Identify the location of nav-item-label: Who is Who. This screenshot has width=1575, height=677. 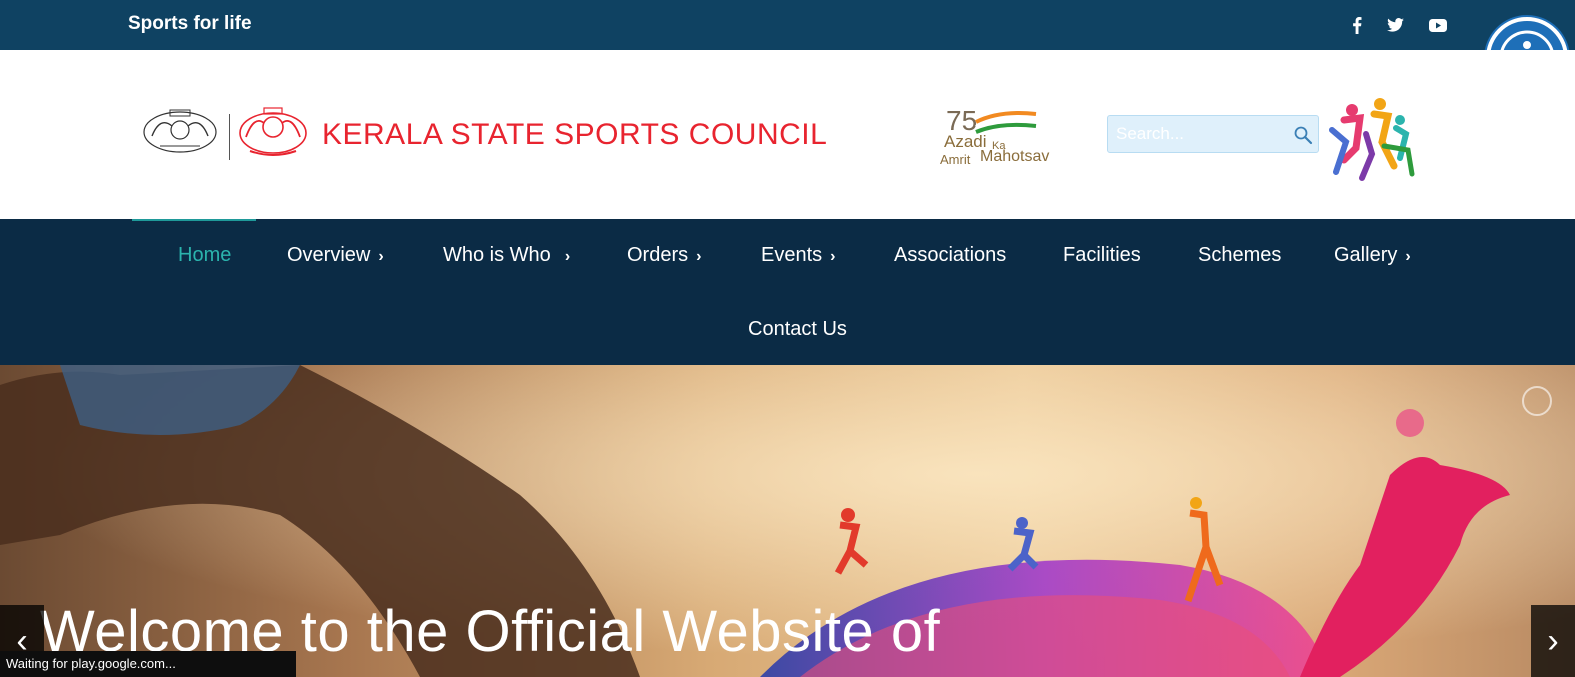
(497, 255).